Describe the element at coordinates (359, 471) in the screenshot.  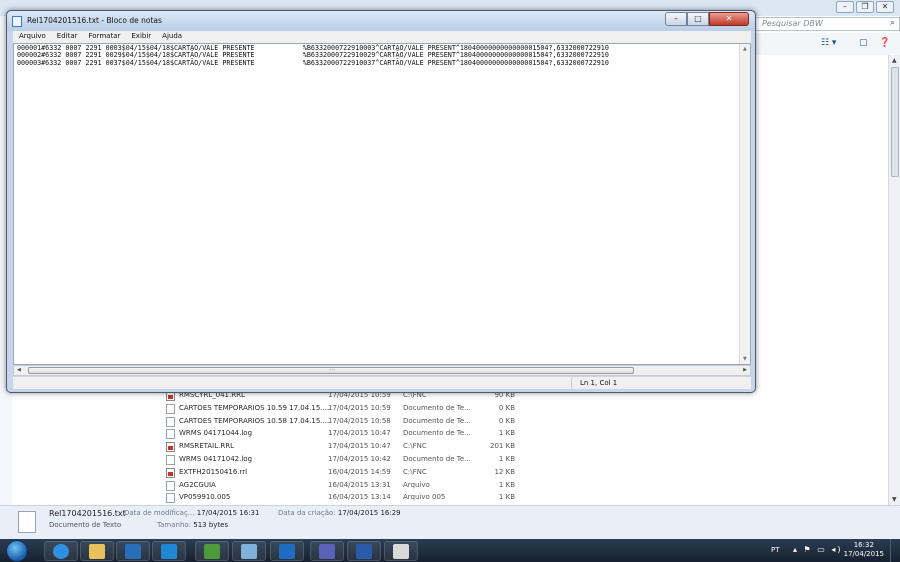
I see `file-date: 16/04/2015 14:59` at that location.